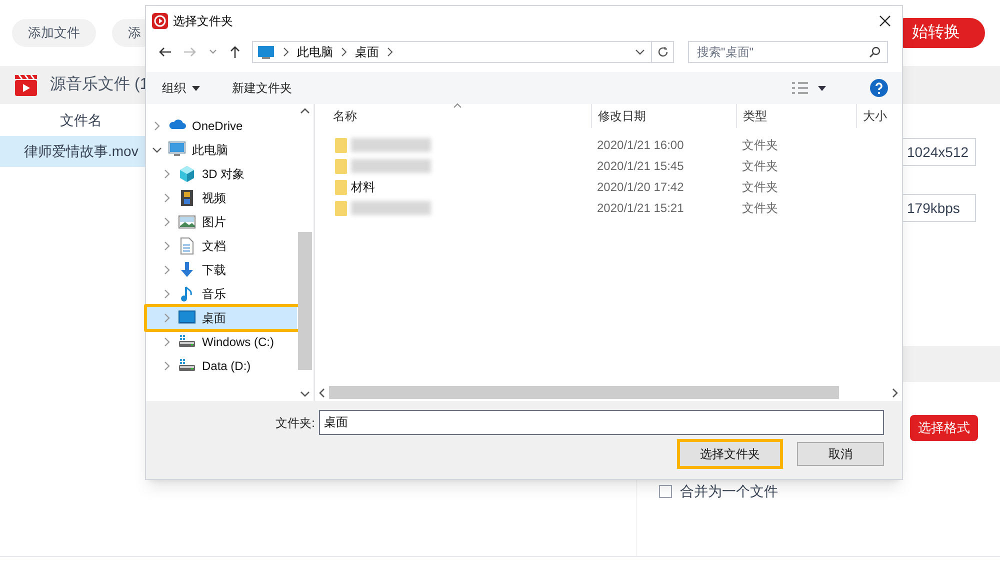 This screenshot has height=562, width=1000. I want to click on scroll-right-icon, so click(895, 393).